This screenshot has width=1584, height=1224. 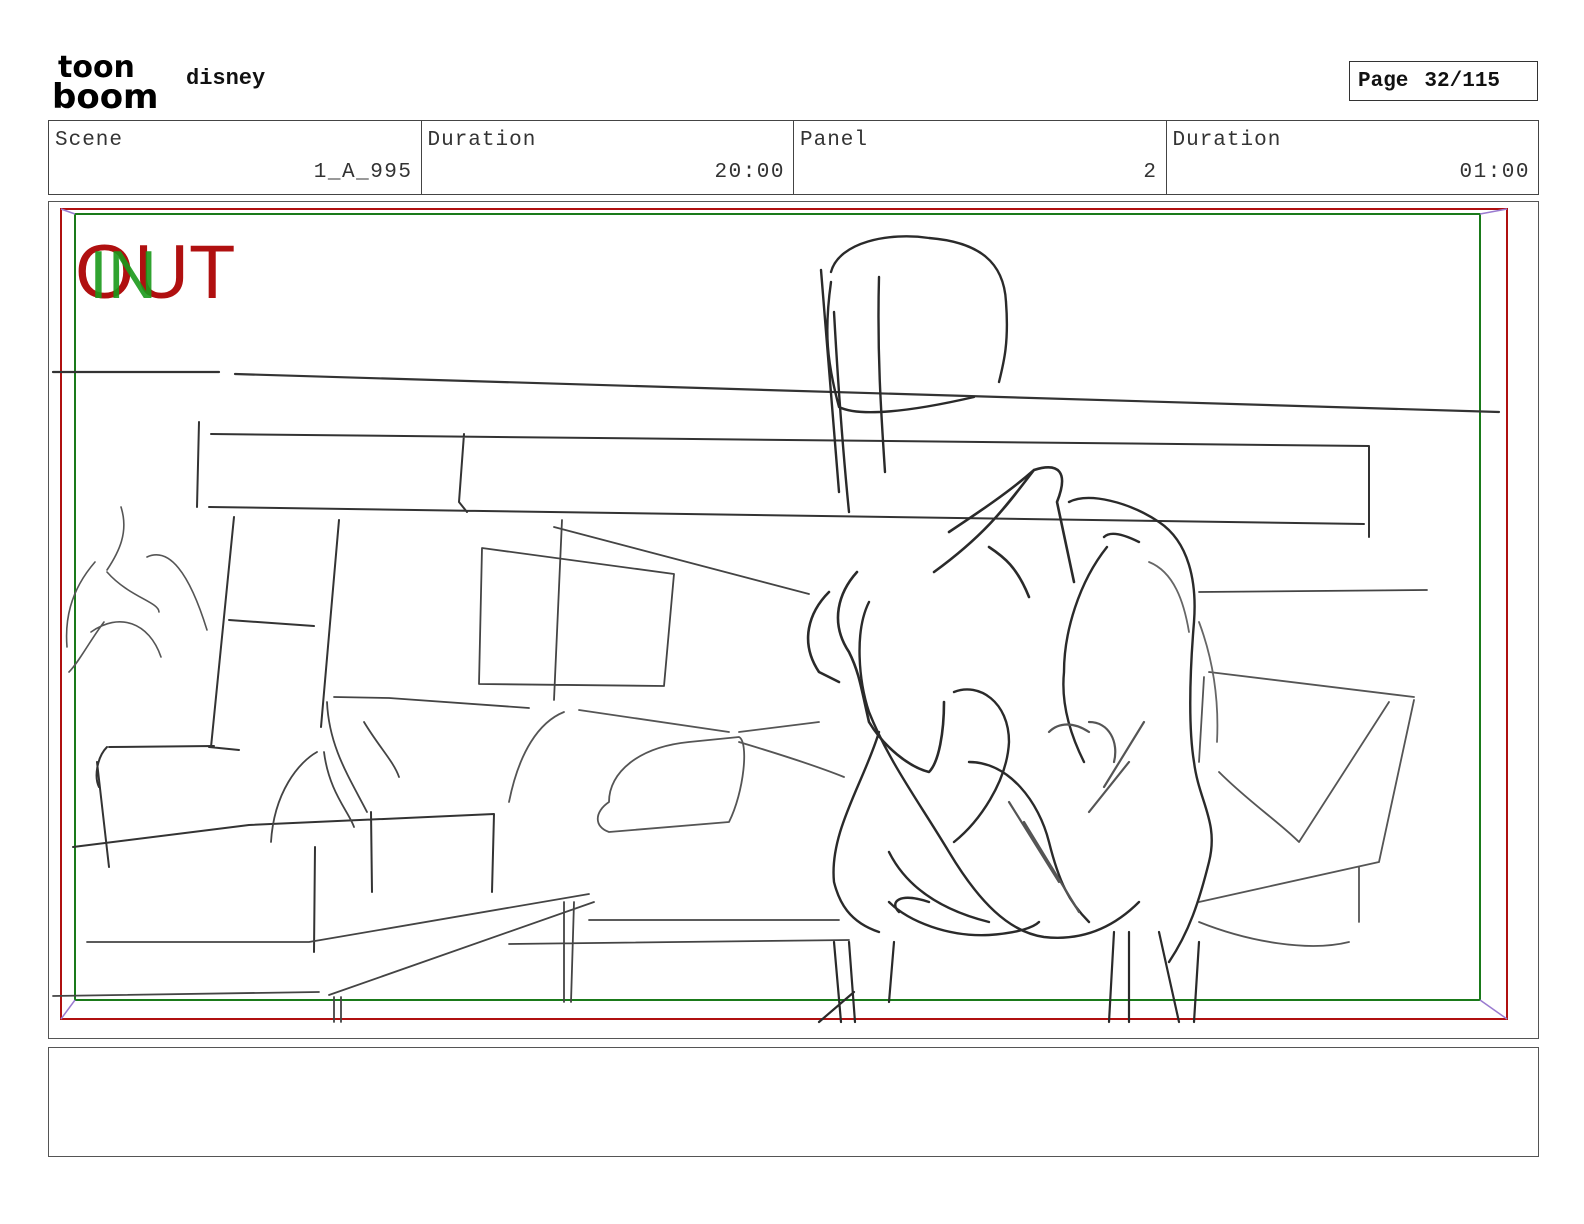 I want to click on toonboom-logo: toon boom, so click(x=105, y=81).